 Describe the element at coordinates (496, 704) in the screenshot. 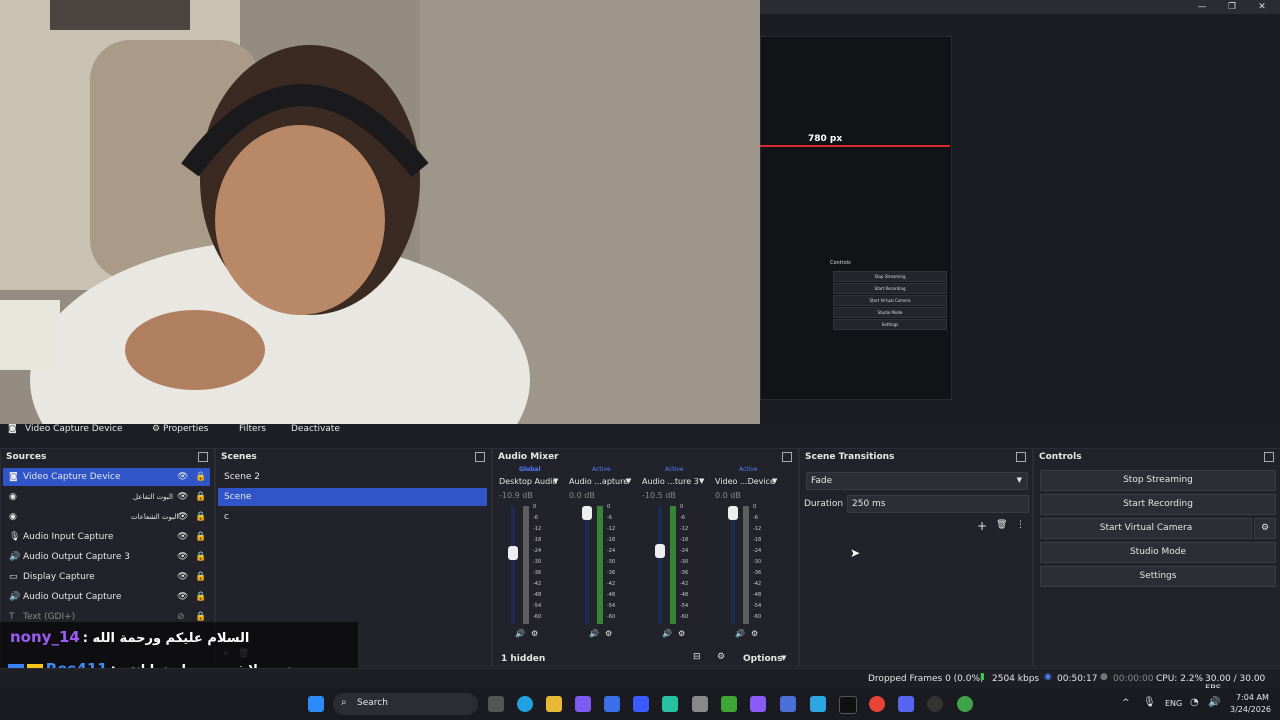

I see `task-view-icon` at that location.